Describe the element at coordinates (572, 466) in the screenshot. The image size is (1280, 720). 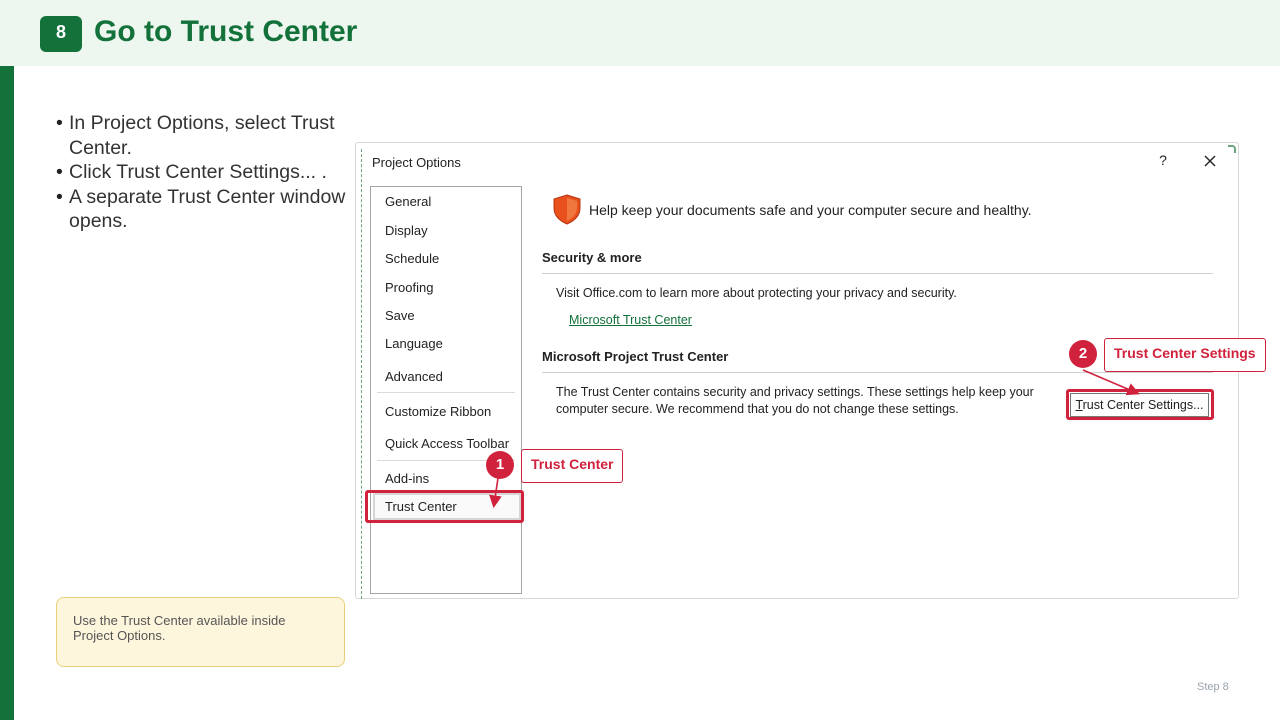
I see `callout-label-trust-center: Trust Center` at that location.